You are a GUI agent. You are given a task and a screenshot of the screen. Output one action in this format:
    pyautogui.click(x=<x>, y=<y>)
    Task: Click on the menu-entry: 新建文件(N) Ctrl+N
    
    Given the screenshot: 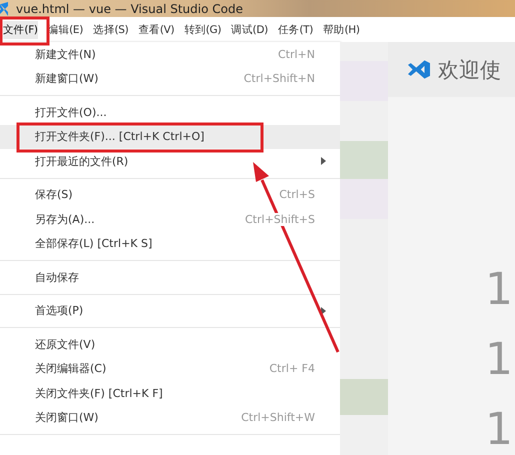 What is the action you would take?
    pyautogui.click(x=170, y=54)
    